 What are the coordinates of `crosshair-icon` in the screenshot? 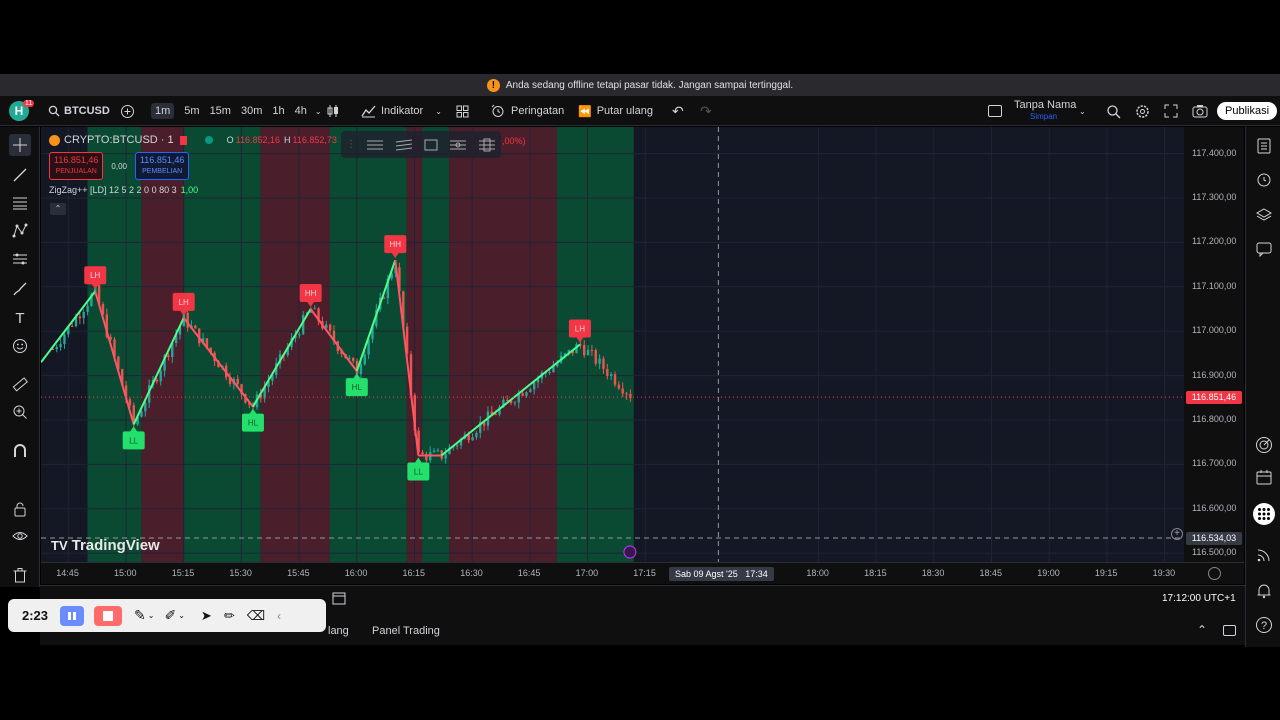 It's located at (20, 145).